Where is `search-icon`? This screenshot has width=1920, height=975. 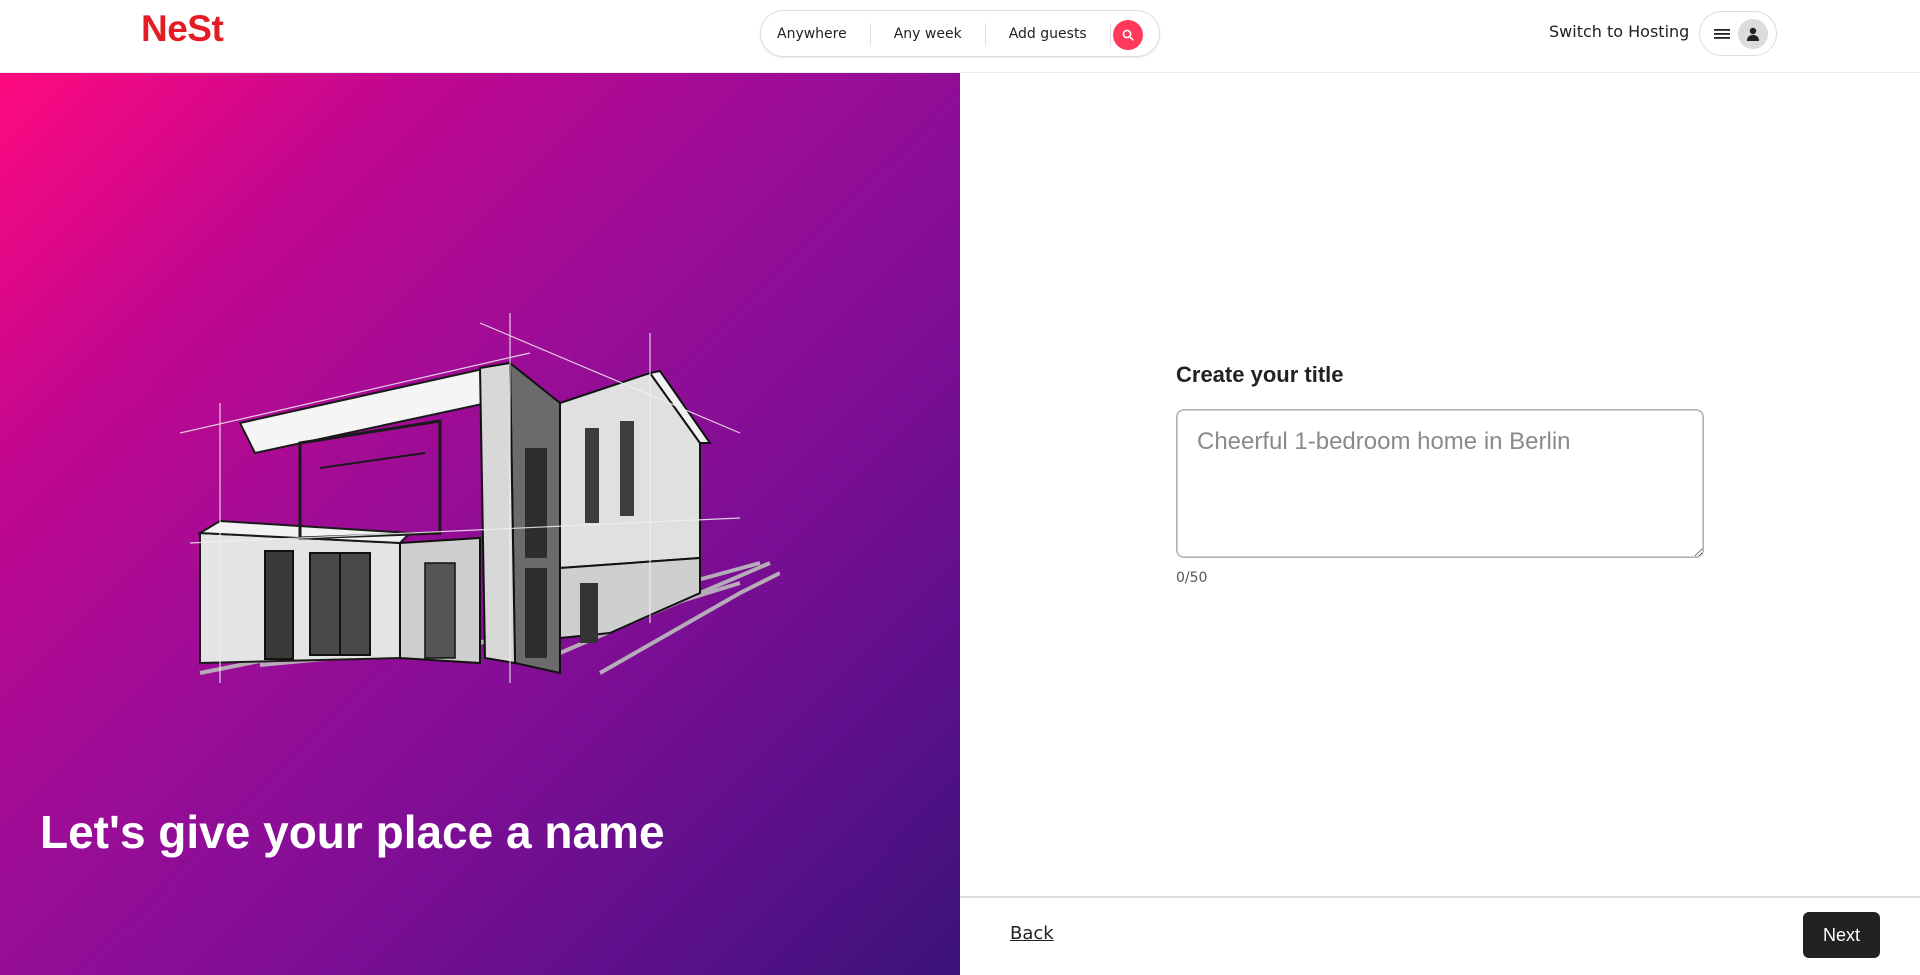
search-icon is located at coordinates (1128, 35).